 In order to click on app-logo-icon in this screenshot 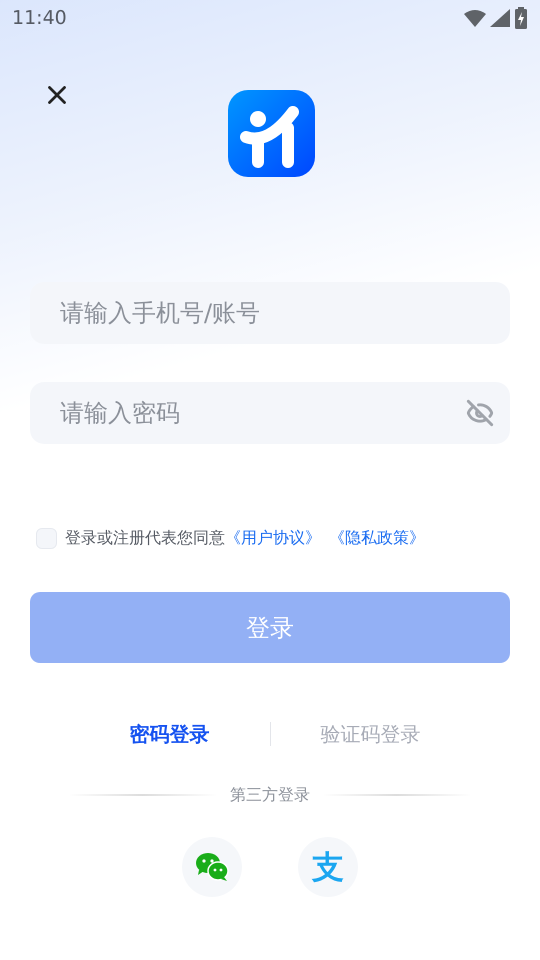, I will do `click(271, 133)`.